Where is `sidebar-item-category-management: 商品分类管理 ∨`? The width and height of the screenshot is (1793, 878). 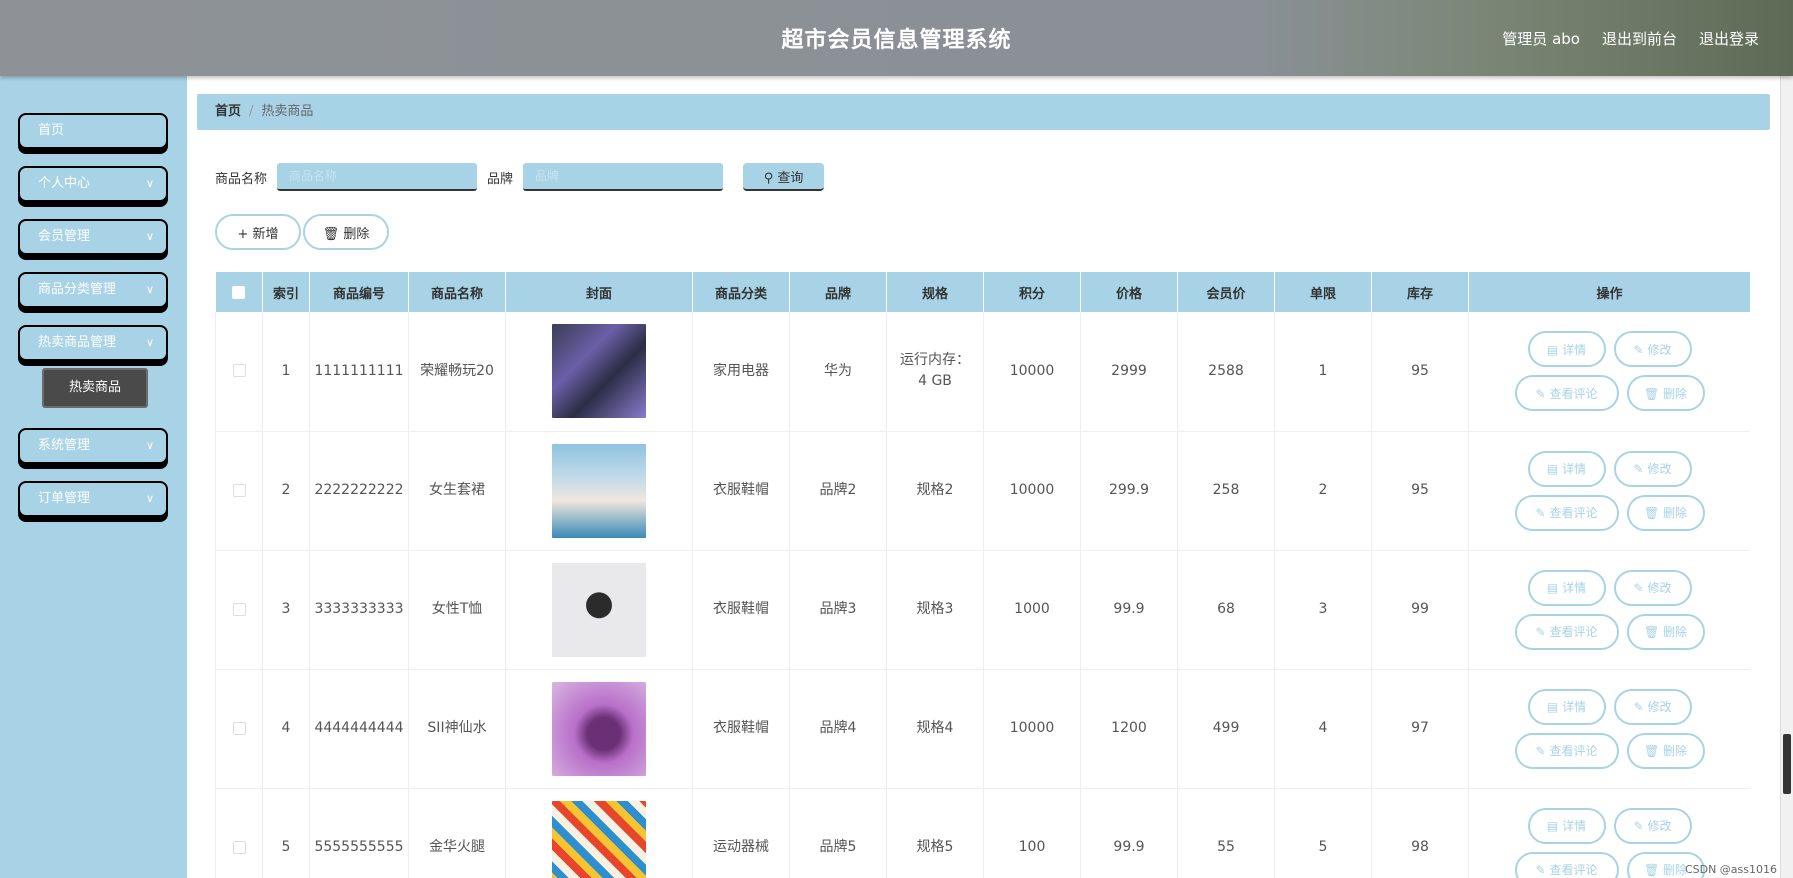 sidebar-item-category-management: 商品分类管理 ∨ is located at coordinates (93, 290).